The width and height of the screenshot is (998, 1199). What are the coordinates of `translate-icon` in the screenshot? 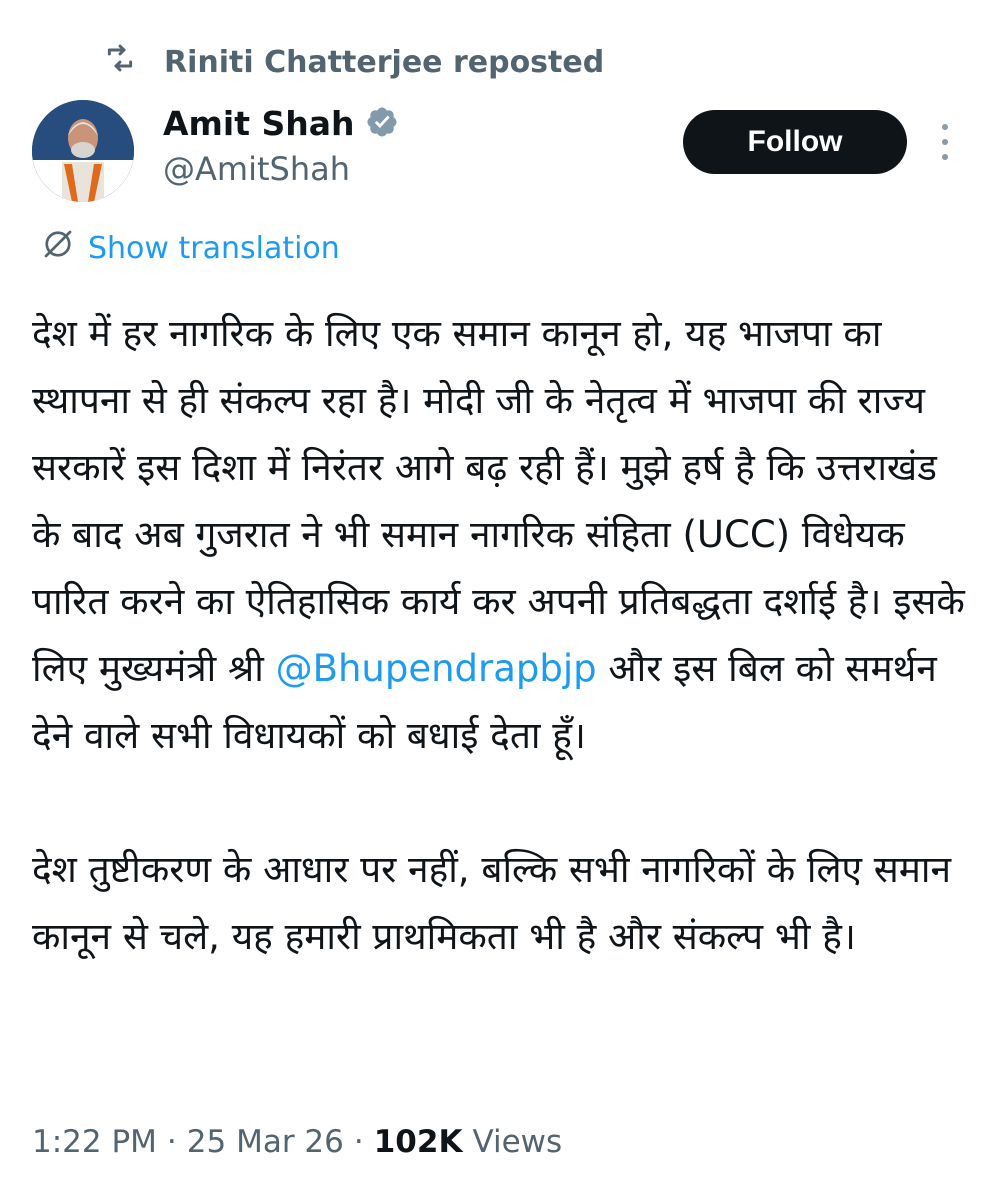 It's located at (58, 248).